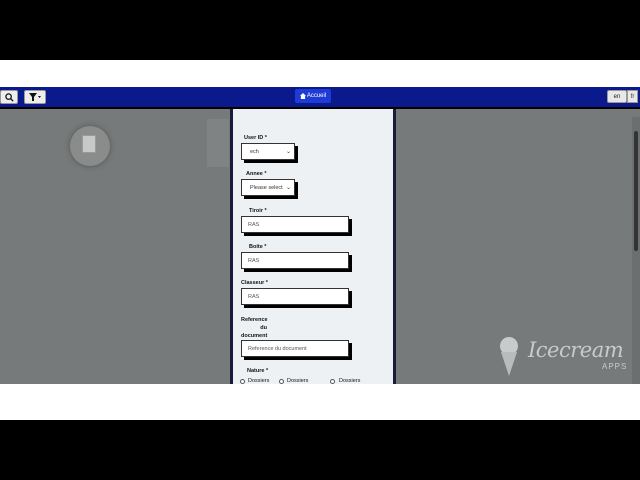 The width and height of the screenshot is (640, 480). Describe the element at coordinates (256, 174) in the screenshot. I see `annee-label: Annee *` at that location.